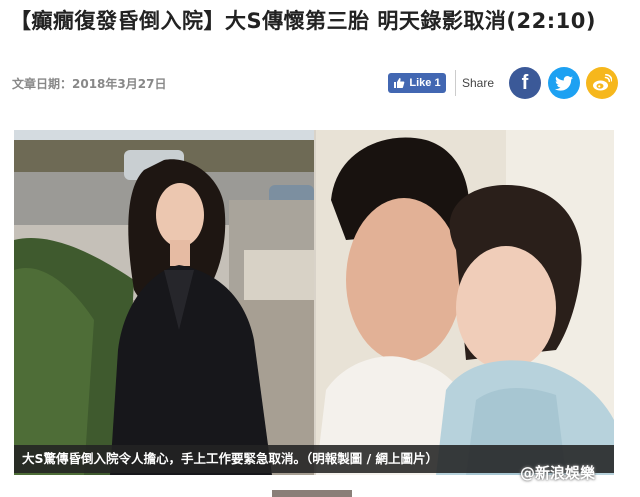 This screenshot has width=640, height=497. I want to click on share-label: Share, so click(478, 83).